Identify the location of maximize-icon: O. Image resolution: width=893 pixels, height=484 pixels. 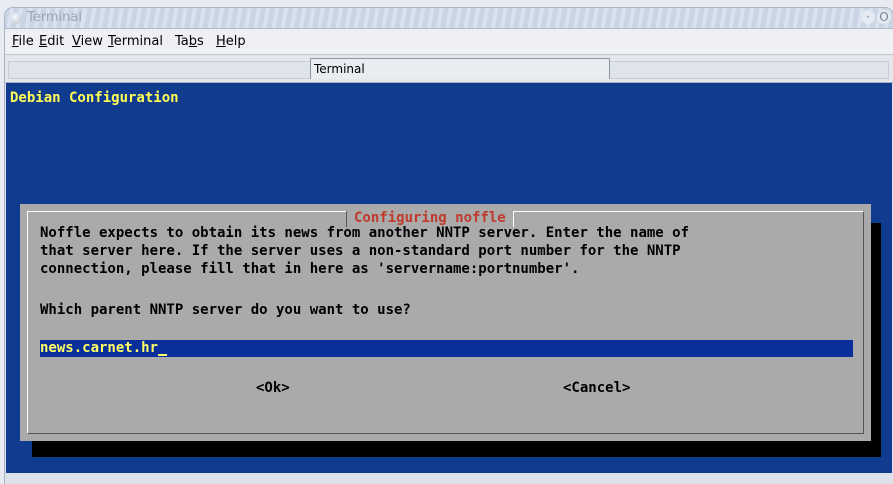
(884, 17).